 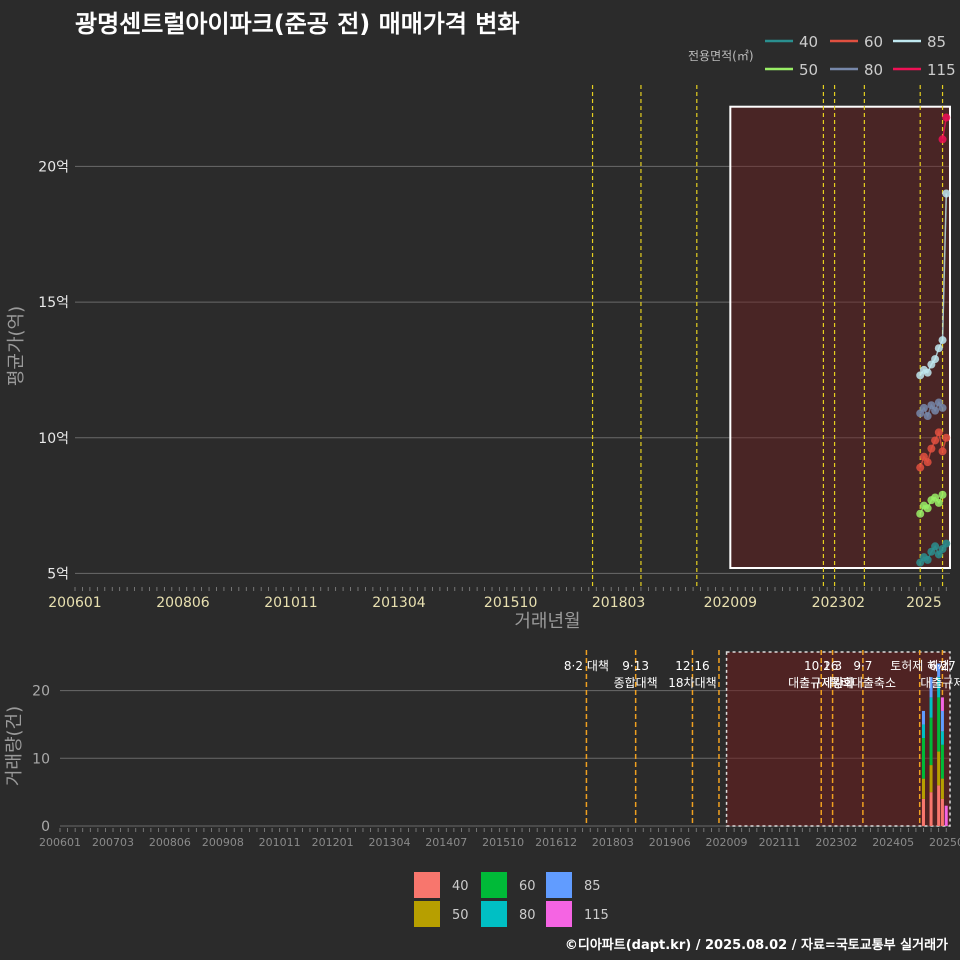 I want to click on volume-x-tick-label: 200703, so click(x=113, y=842).